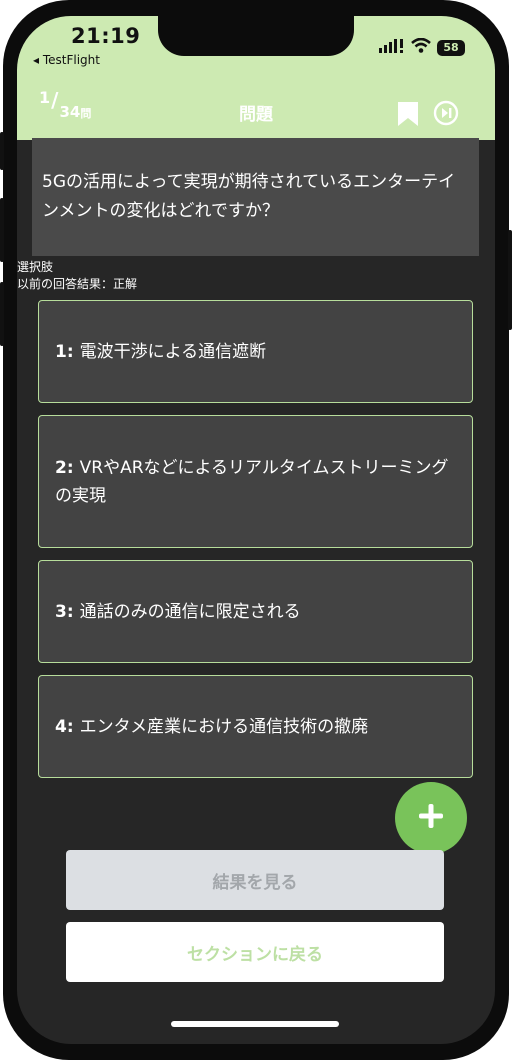 Image resolution: width=512 pixels, height=1062 pixels. I want to click on previous-result: 以前の回答結果：正解, so click(77, 284).